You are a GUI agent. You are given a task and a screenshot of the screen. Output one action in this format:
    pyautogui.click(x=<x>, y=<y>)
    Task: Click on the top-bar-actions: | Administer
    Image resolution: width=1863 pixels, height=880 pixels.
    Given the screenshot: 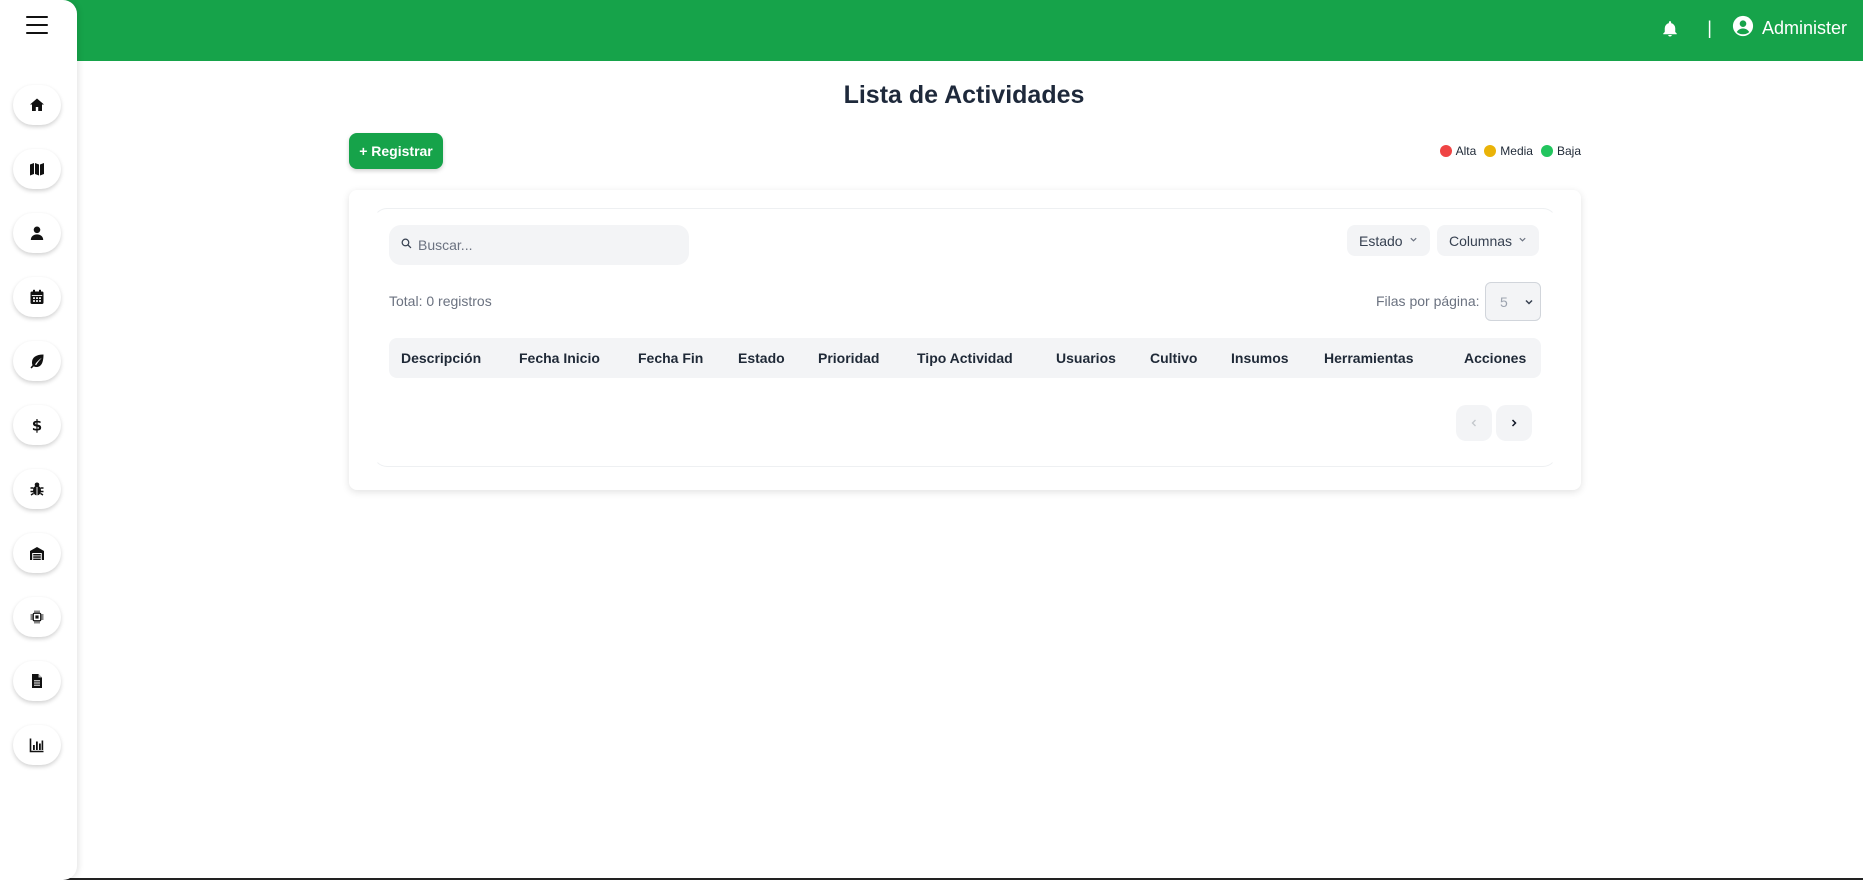 What is the action you would take?
    pyautogui.click(x=1753, y=28)
    